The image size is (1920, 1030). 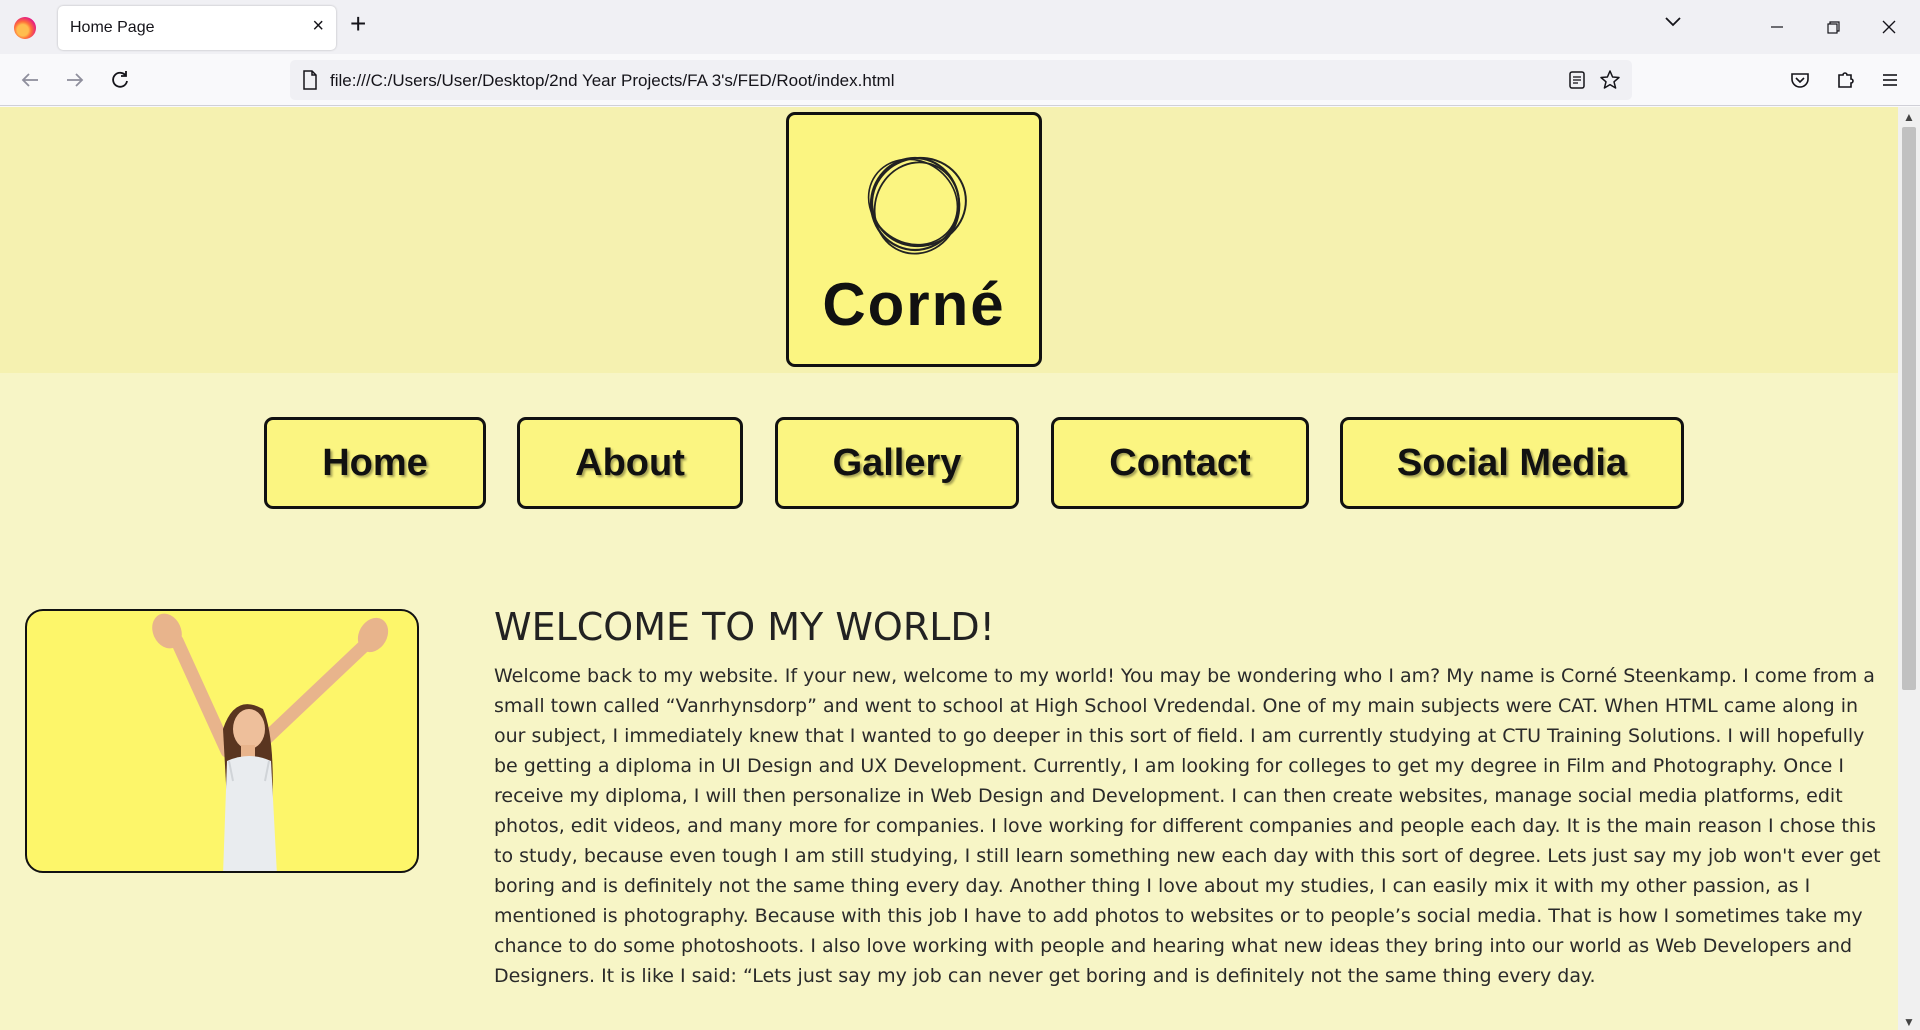 I want to click on nav-gallery-button: Gallery, so click(x=897, y=463).